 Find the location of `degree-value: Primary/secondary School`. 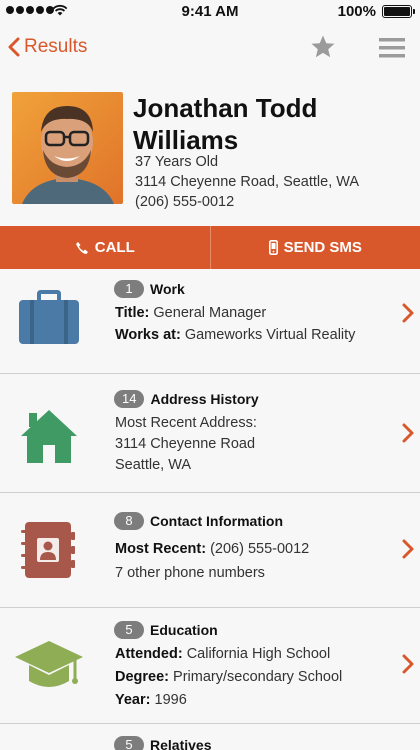

degree-value: Primary/secondary School is located at coordinates (258, 677).